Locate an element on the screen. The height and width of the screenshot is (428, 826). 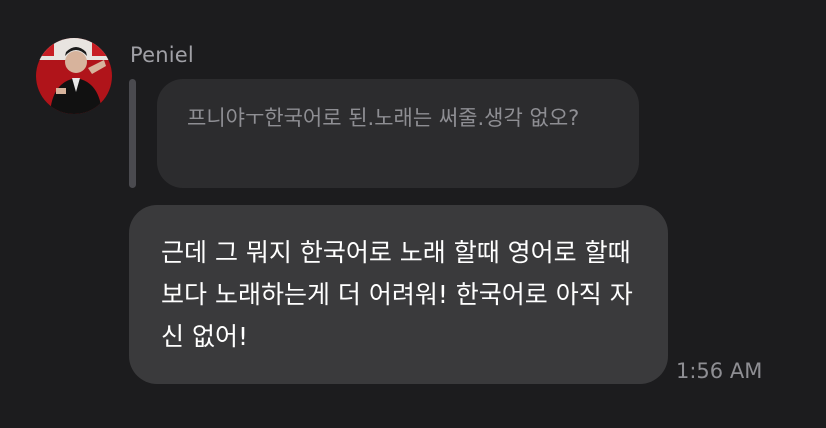
sender-name: Peniel is located at coordinates (162, 55).